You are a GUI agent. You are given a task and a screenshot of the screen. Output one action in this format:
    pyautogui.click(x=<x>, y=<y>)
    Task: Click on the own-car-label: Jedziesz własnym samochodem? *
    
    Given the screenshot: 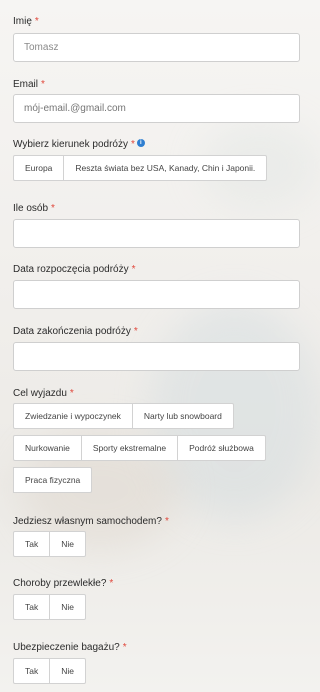 What is the action you would take?
    pyautogui.click(x=91, y=521)
    